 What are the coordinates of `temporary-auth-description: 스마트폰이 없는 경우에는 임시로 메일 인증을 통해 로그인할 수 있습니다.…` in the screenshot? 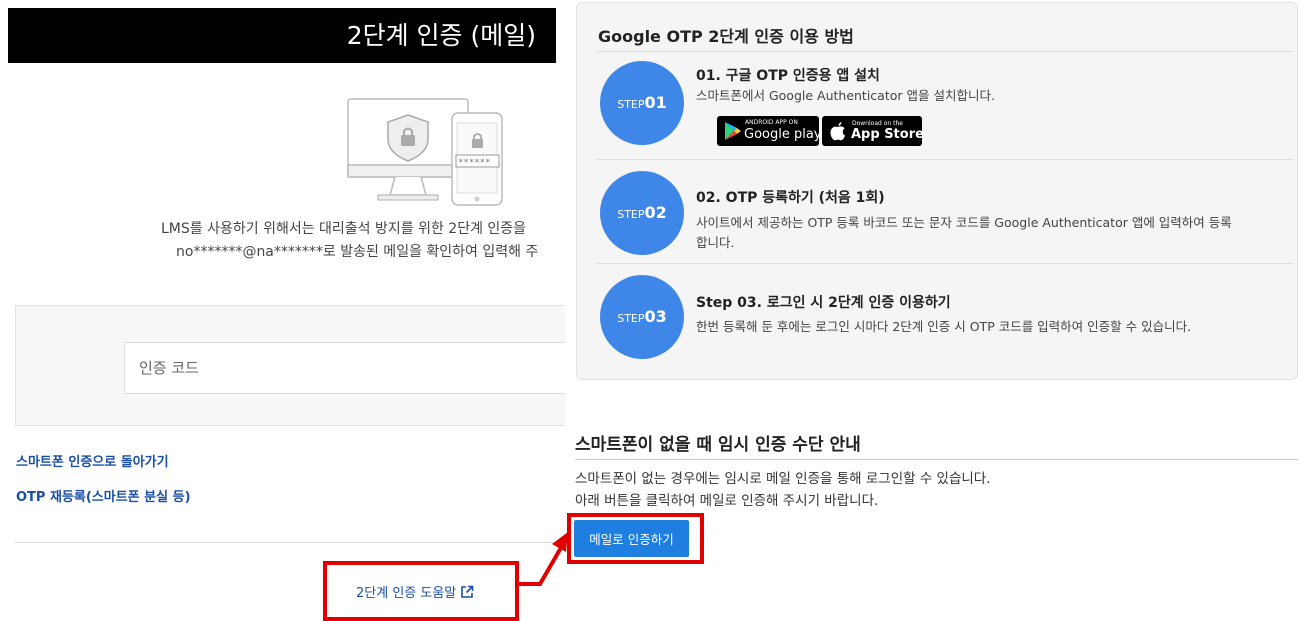 It's located at (783, 490).